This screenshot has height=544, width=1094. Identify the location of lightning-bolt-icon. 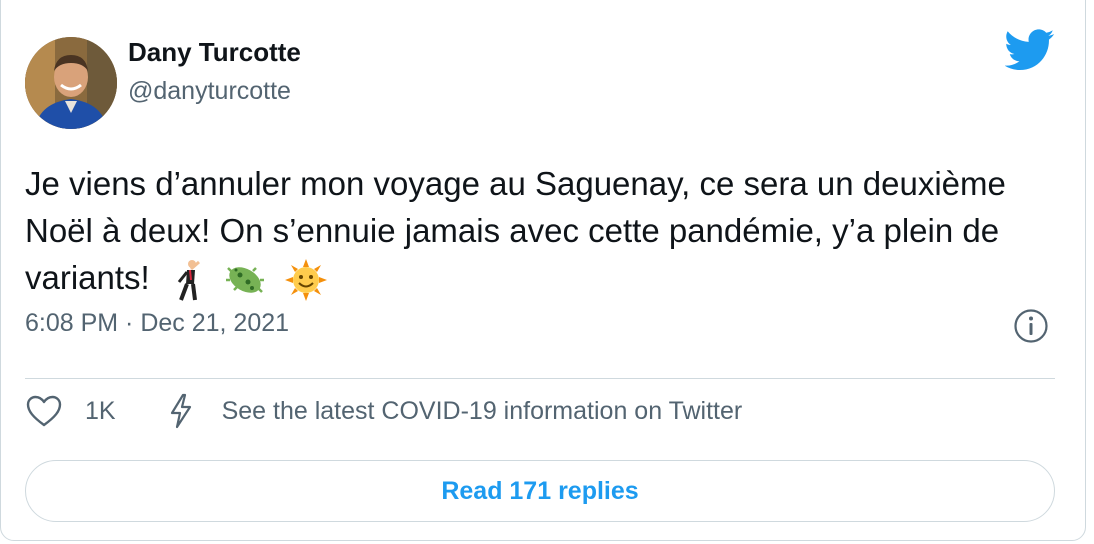
(181, 411).